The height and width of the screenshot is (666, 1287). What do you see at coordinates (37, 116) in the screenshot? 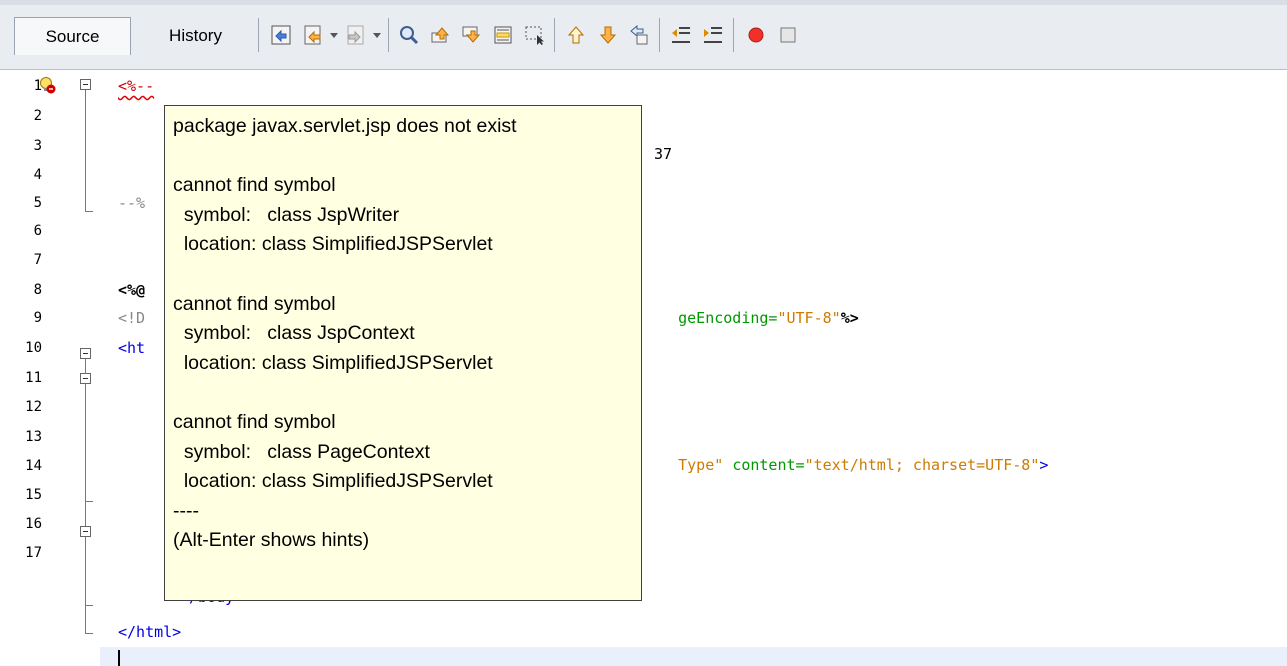
I see `line-number: 2` at bounding box center [37, 116].